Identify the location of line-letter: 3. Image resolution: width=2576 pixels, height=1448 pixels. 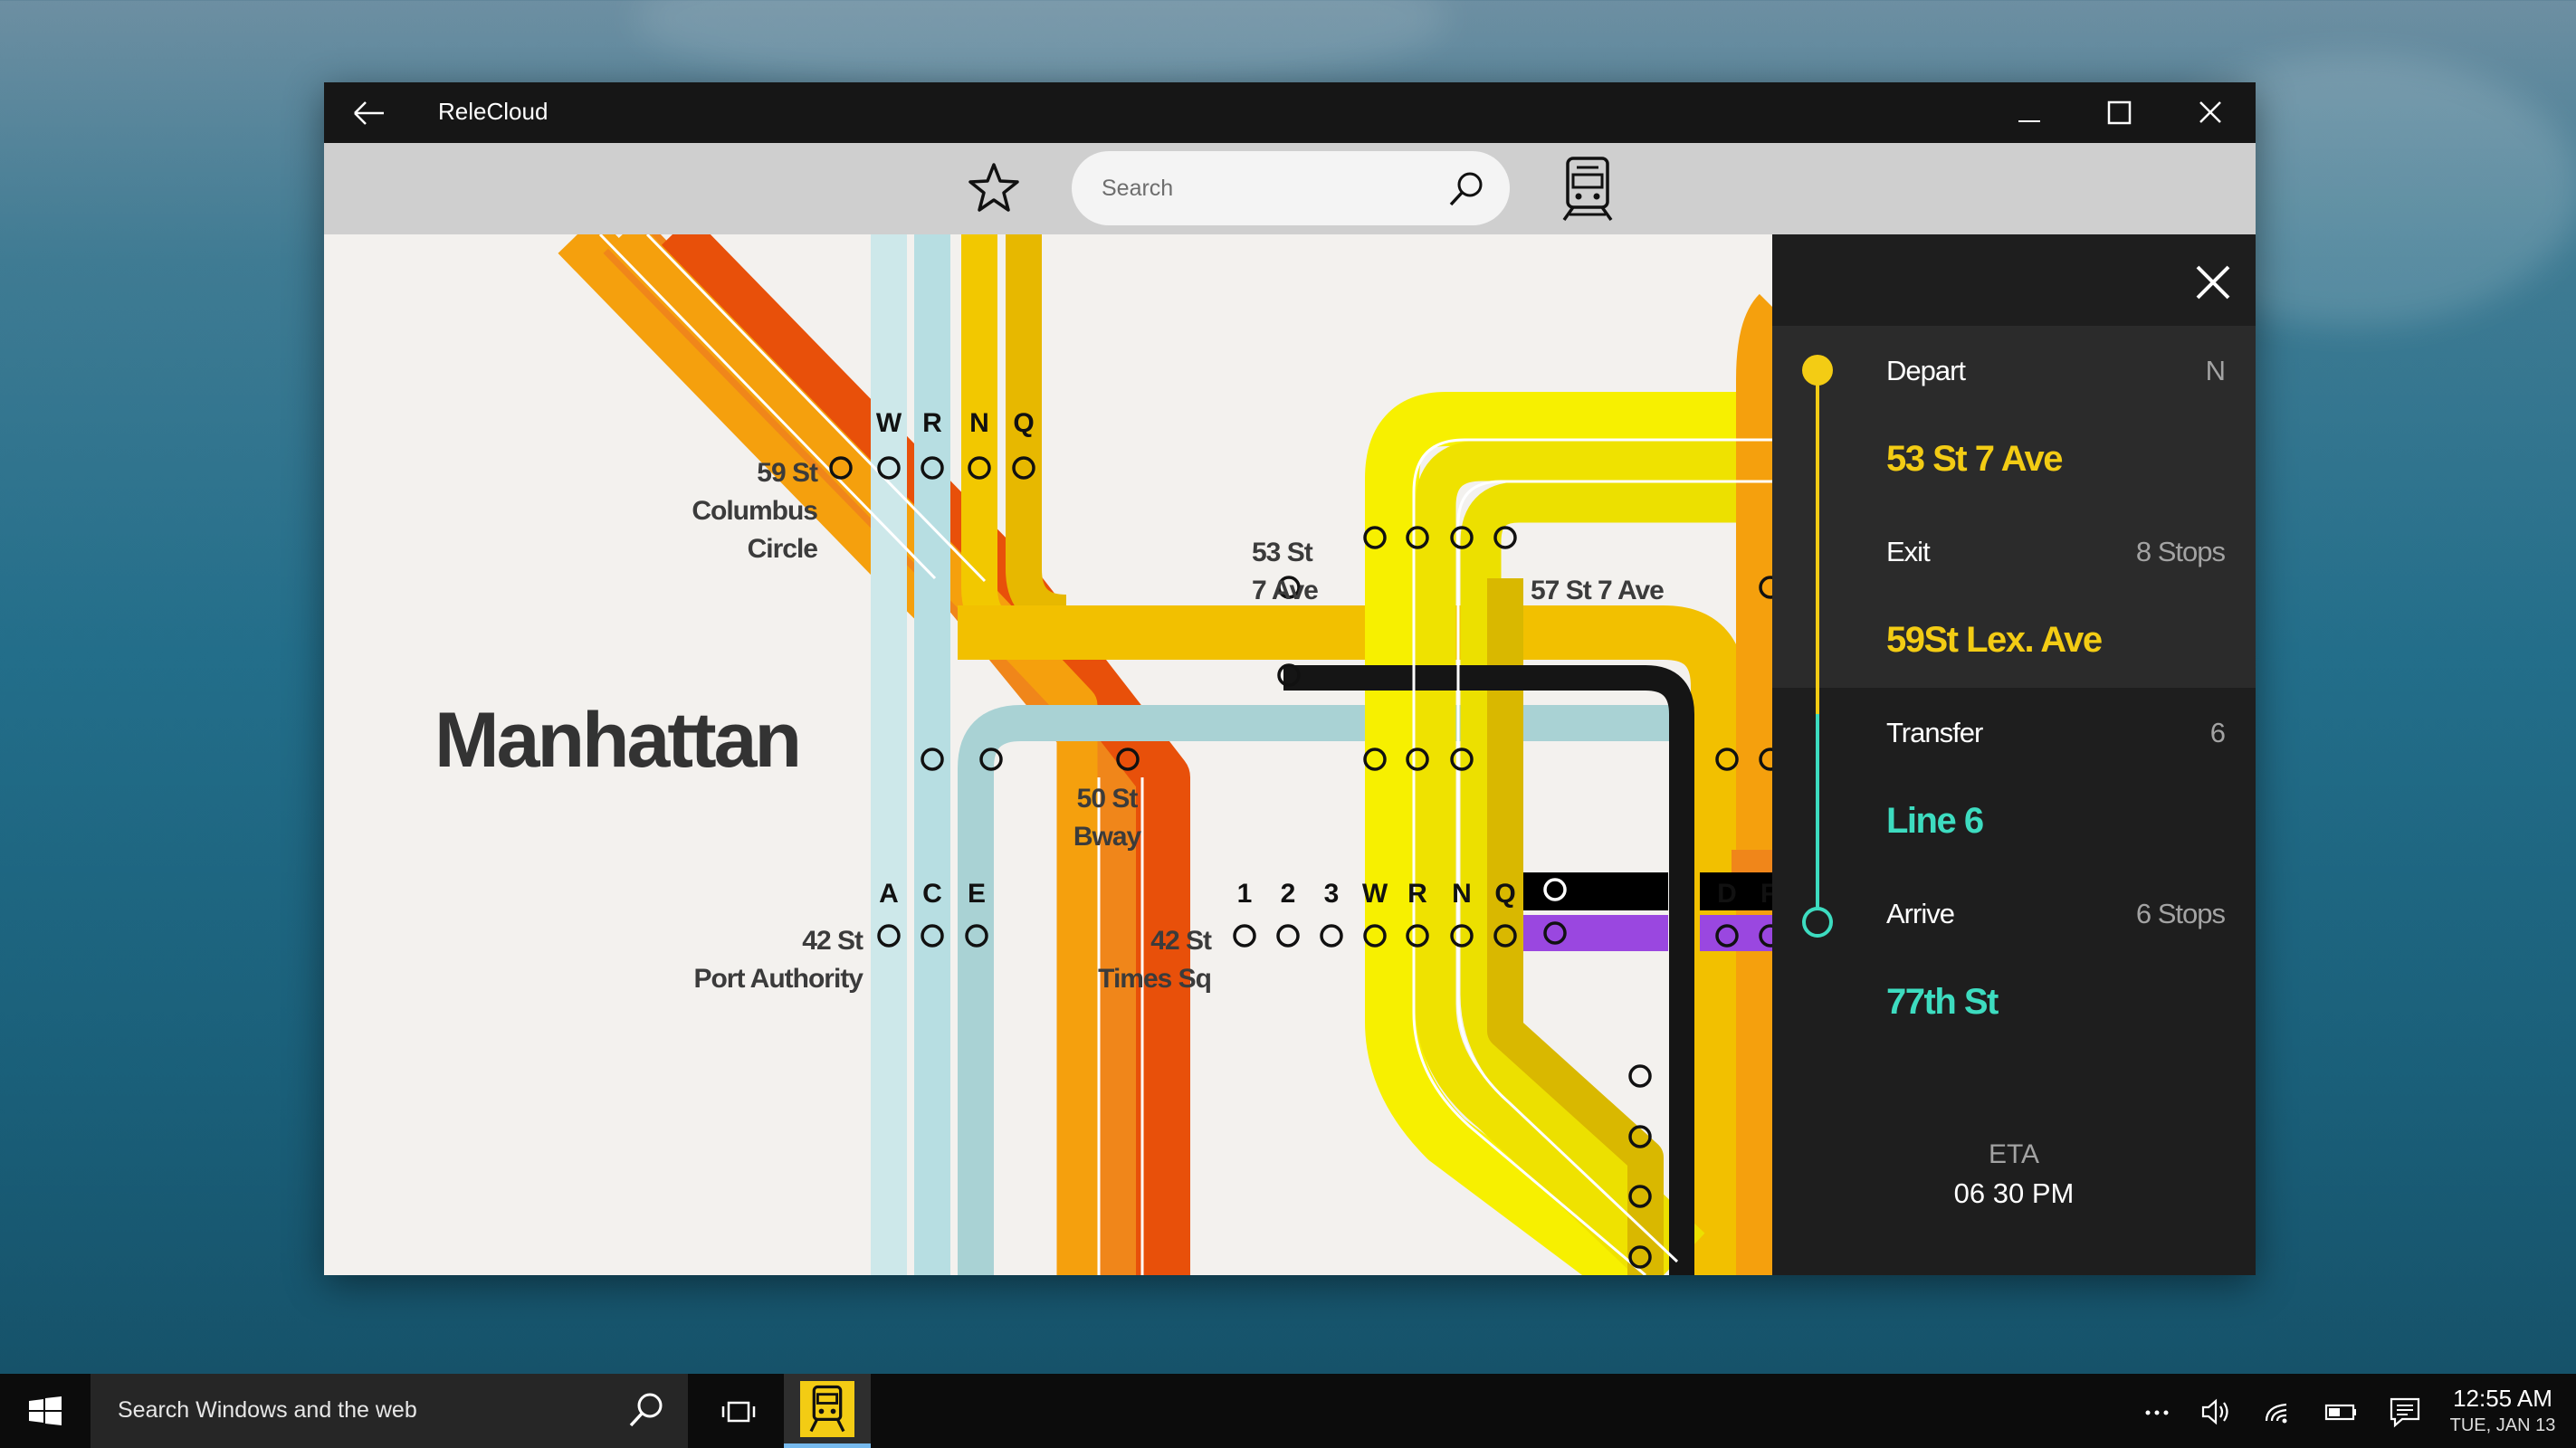
(1331, 894).